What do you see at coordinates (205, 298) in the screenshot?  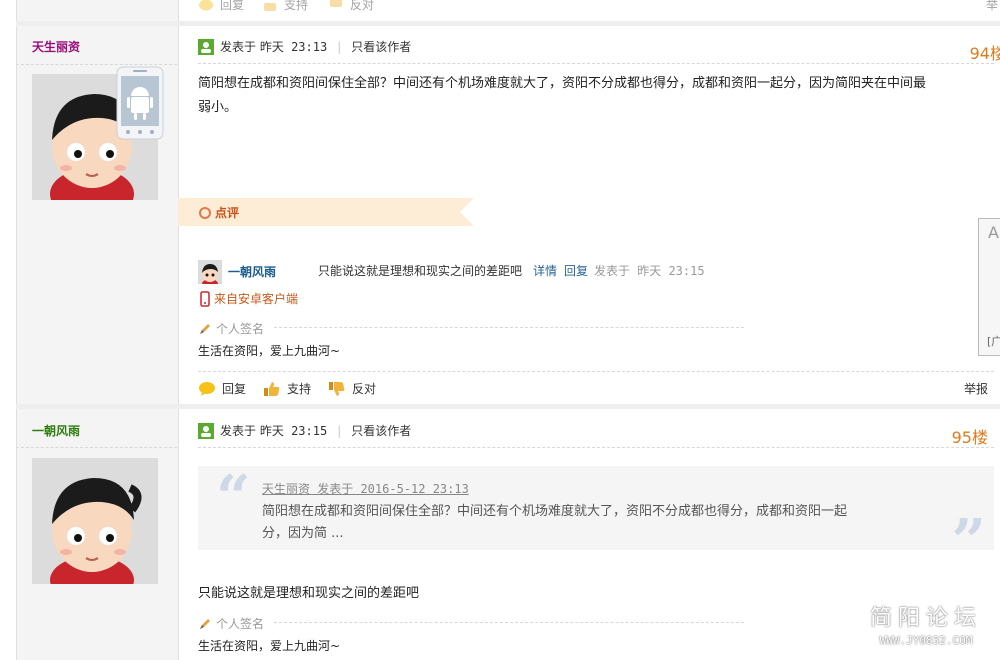 I see `phone-icon` at bounding box center [205, 298].